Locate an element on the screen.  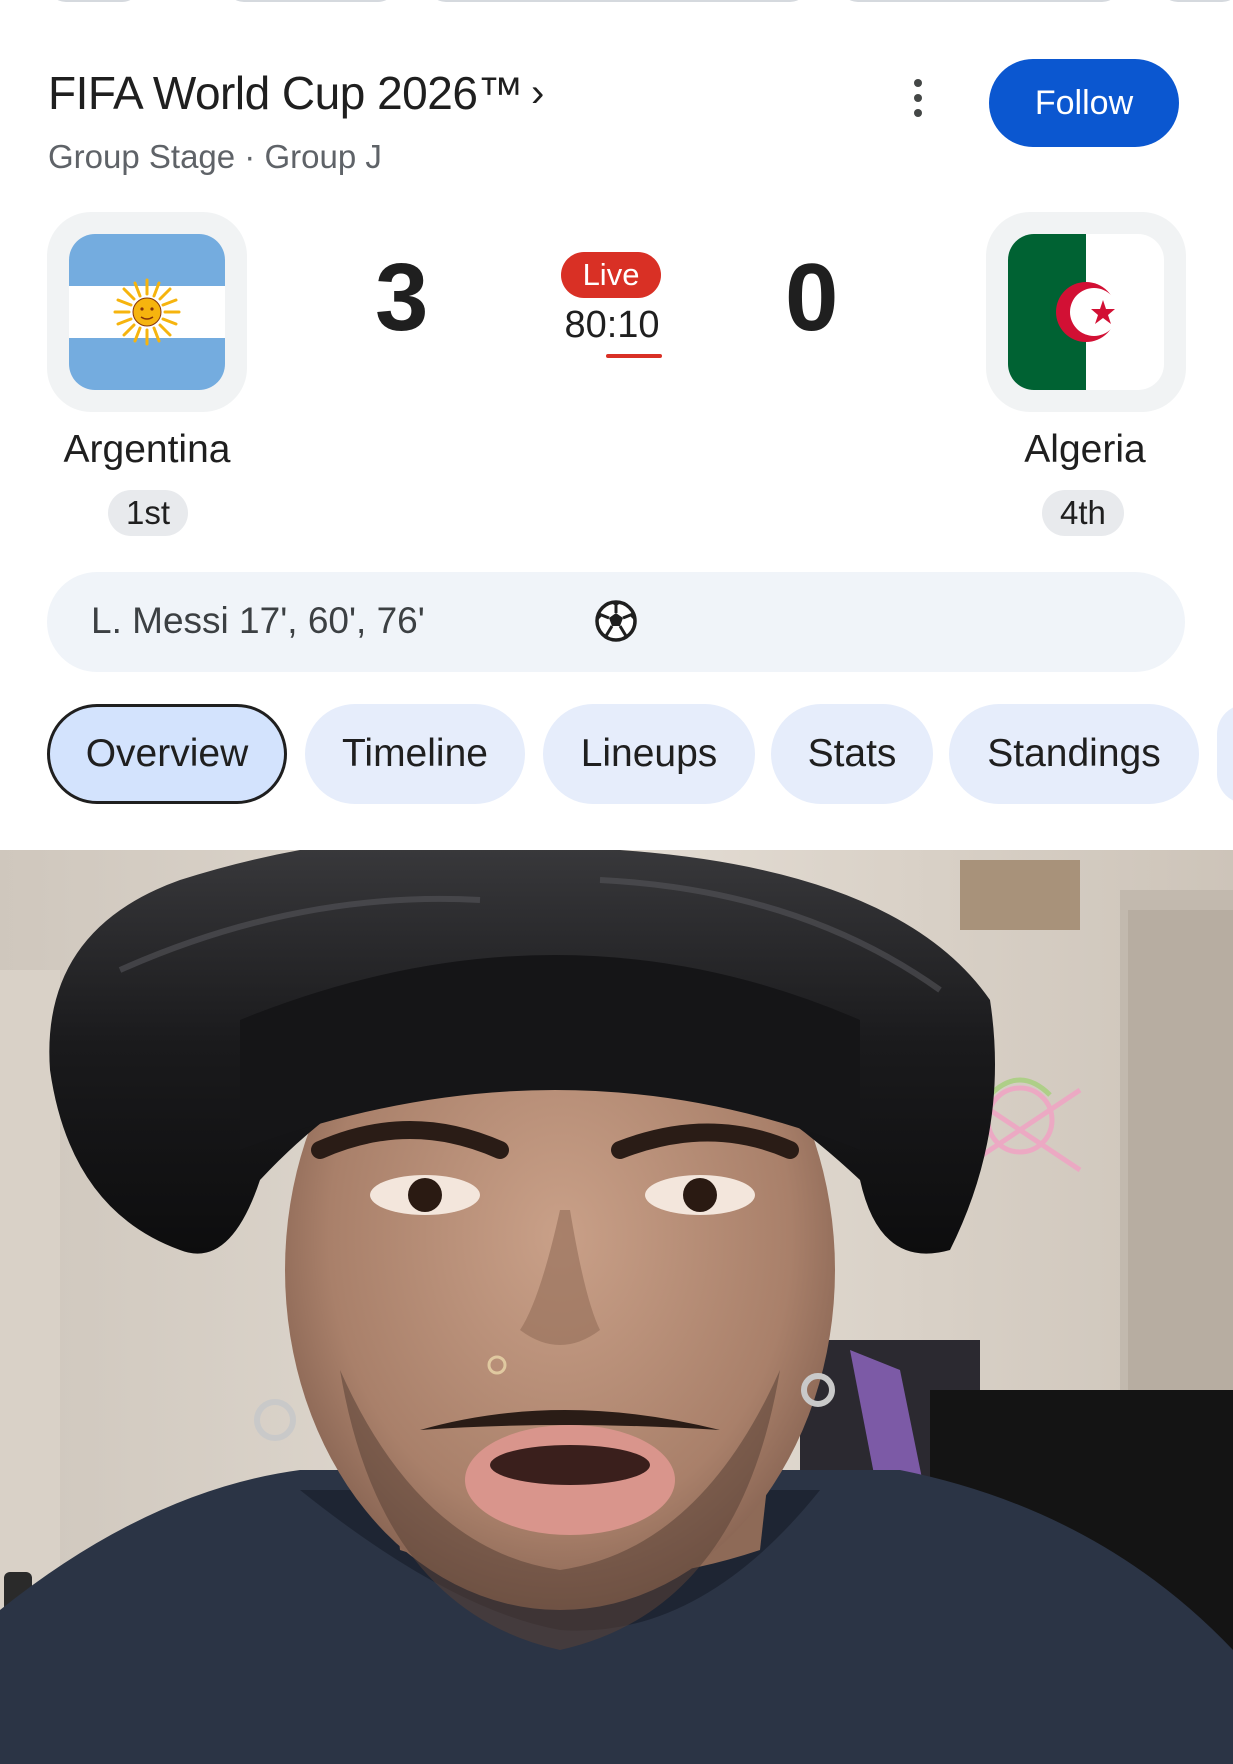
more-vert-icon is located at coordinates (918, 98).